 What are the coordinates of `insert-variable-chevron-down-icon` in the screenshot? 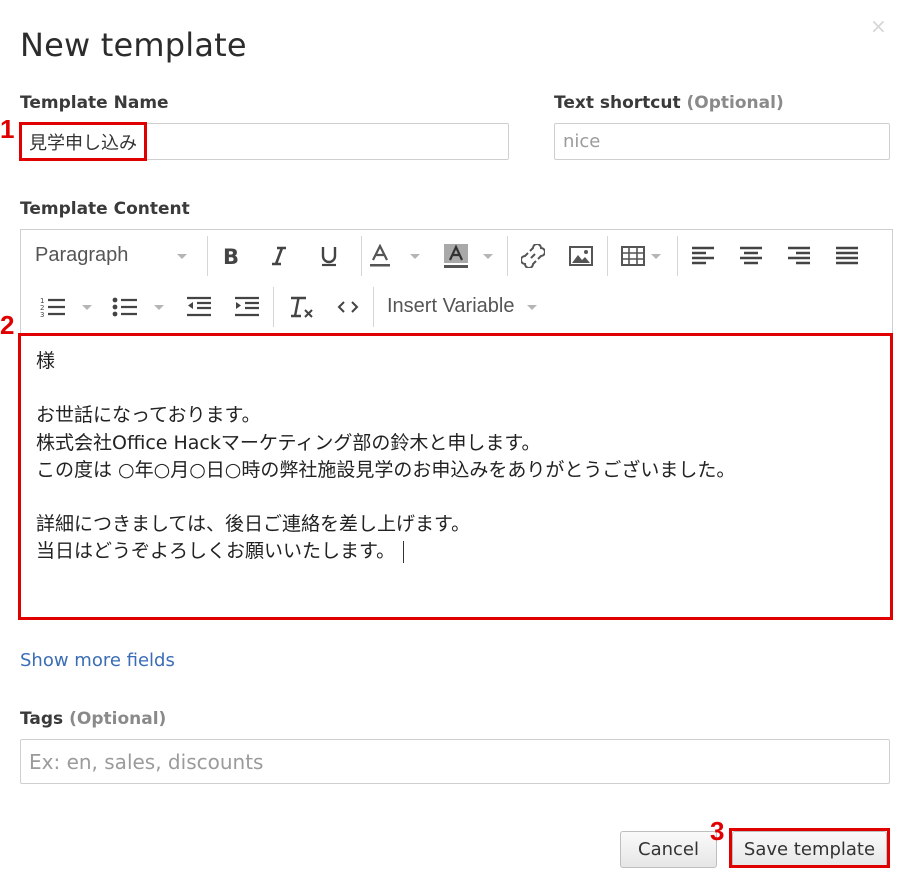 It's located at (532, 307).